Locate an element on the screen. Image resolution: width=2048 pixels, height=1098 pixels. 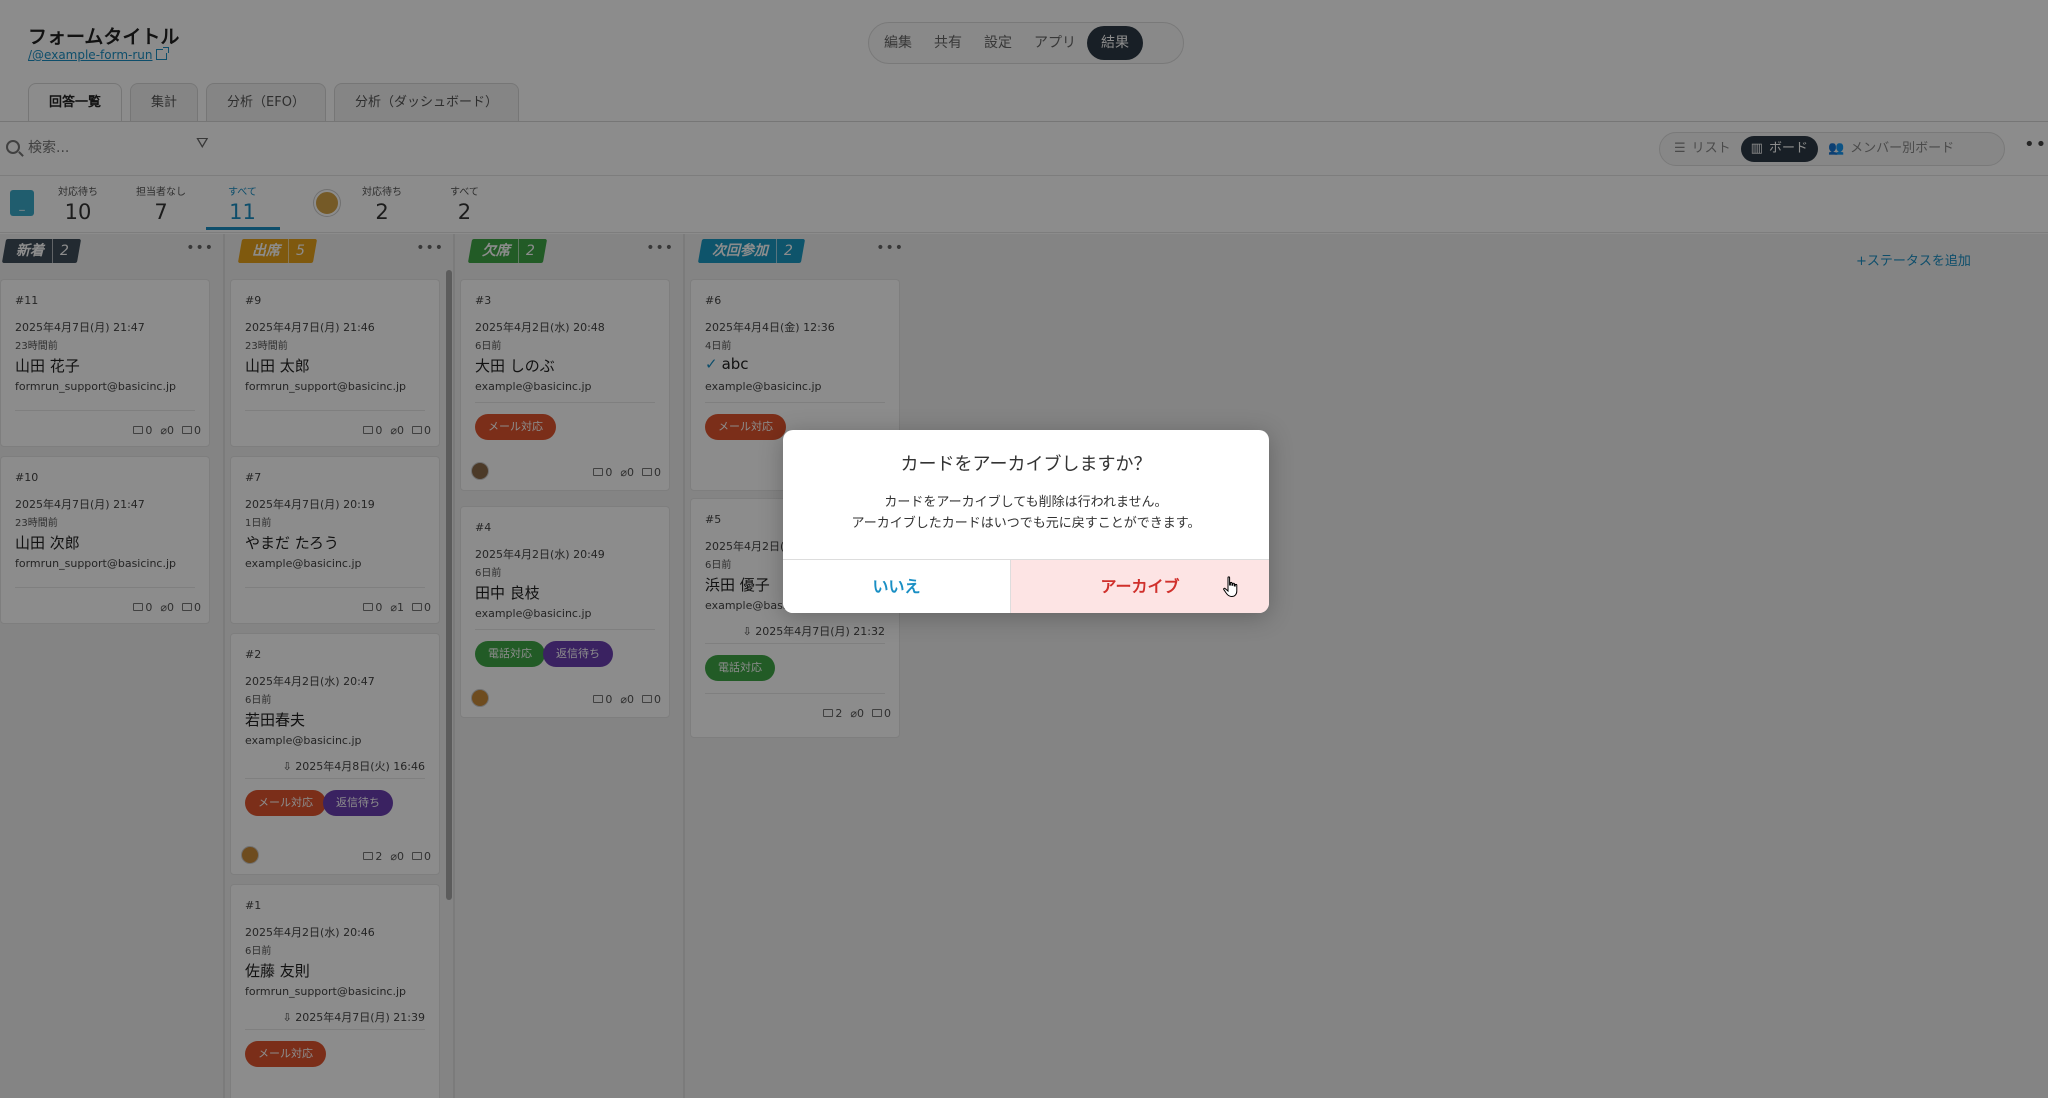
dialog-message-line-2: アーカイブしたカードはいつでも元に戻すことができます。 is located at coordinates (1026, 523).